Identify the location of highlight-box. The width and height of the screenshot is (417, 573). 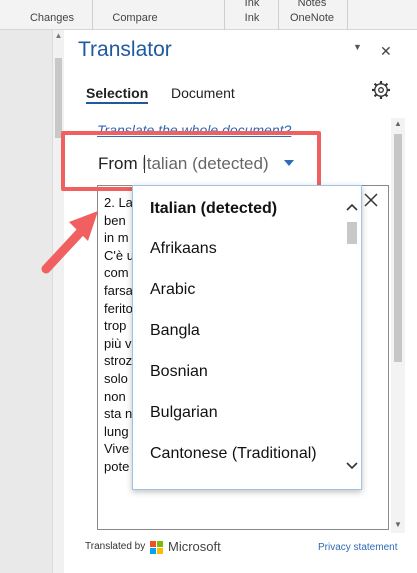
(191, 161).